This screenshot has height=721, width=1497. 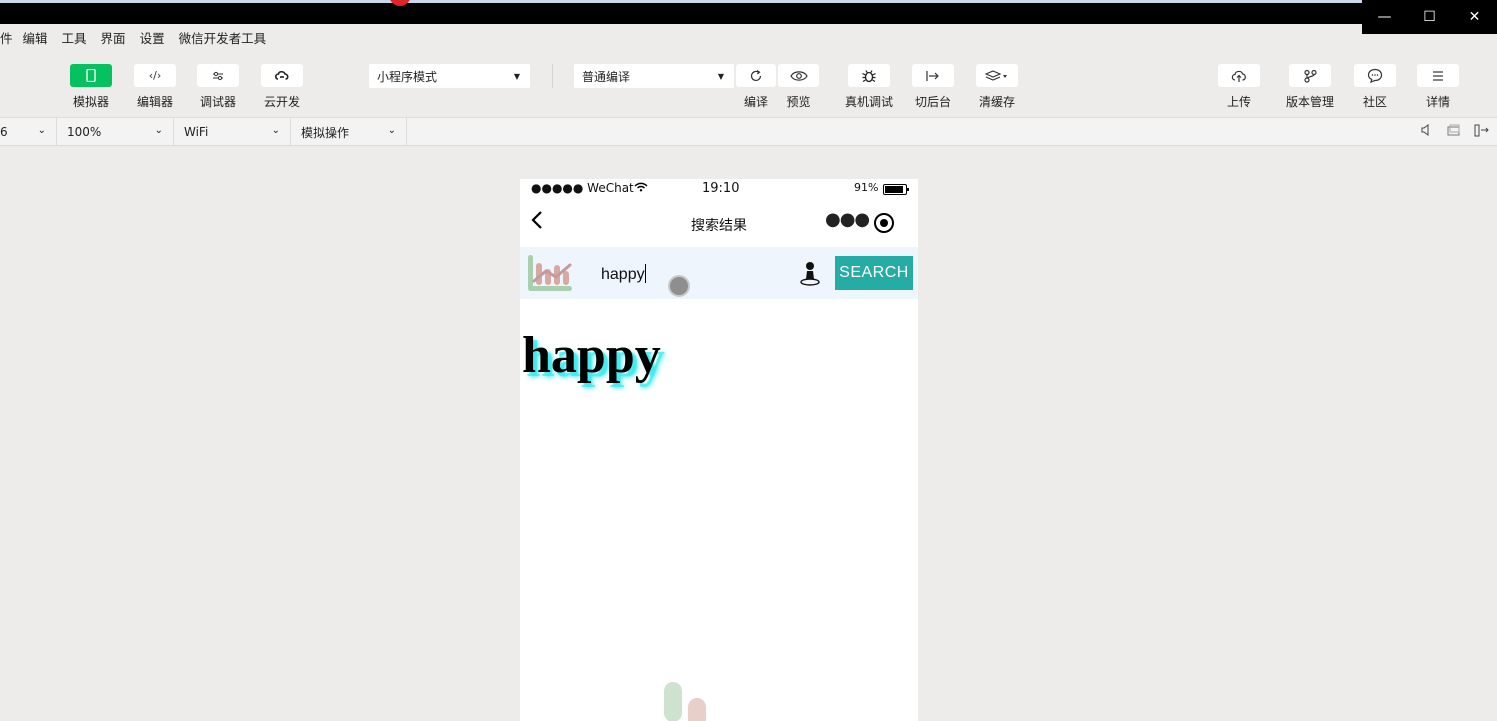 What do you see at coordinates (74, 37) in the screenshot?
I see `menu-tools: 工具` at bounding box center [74, 37].